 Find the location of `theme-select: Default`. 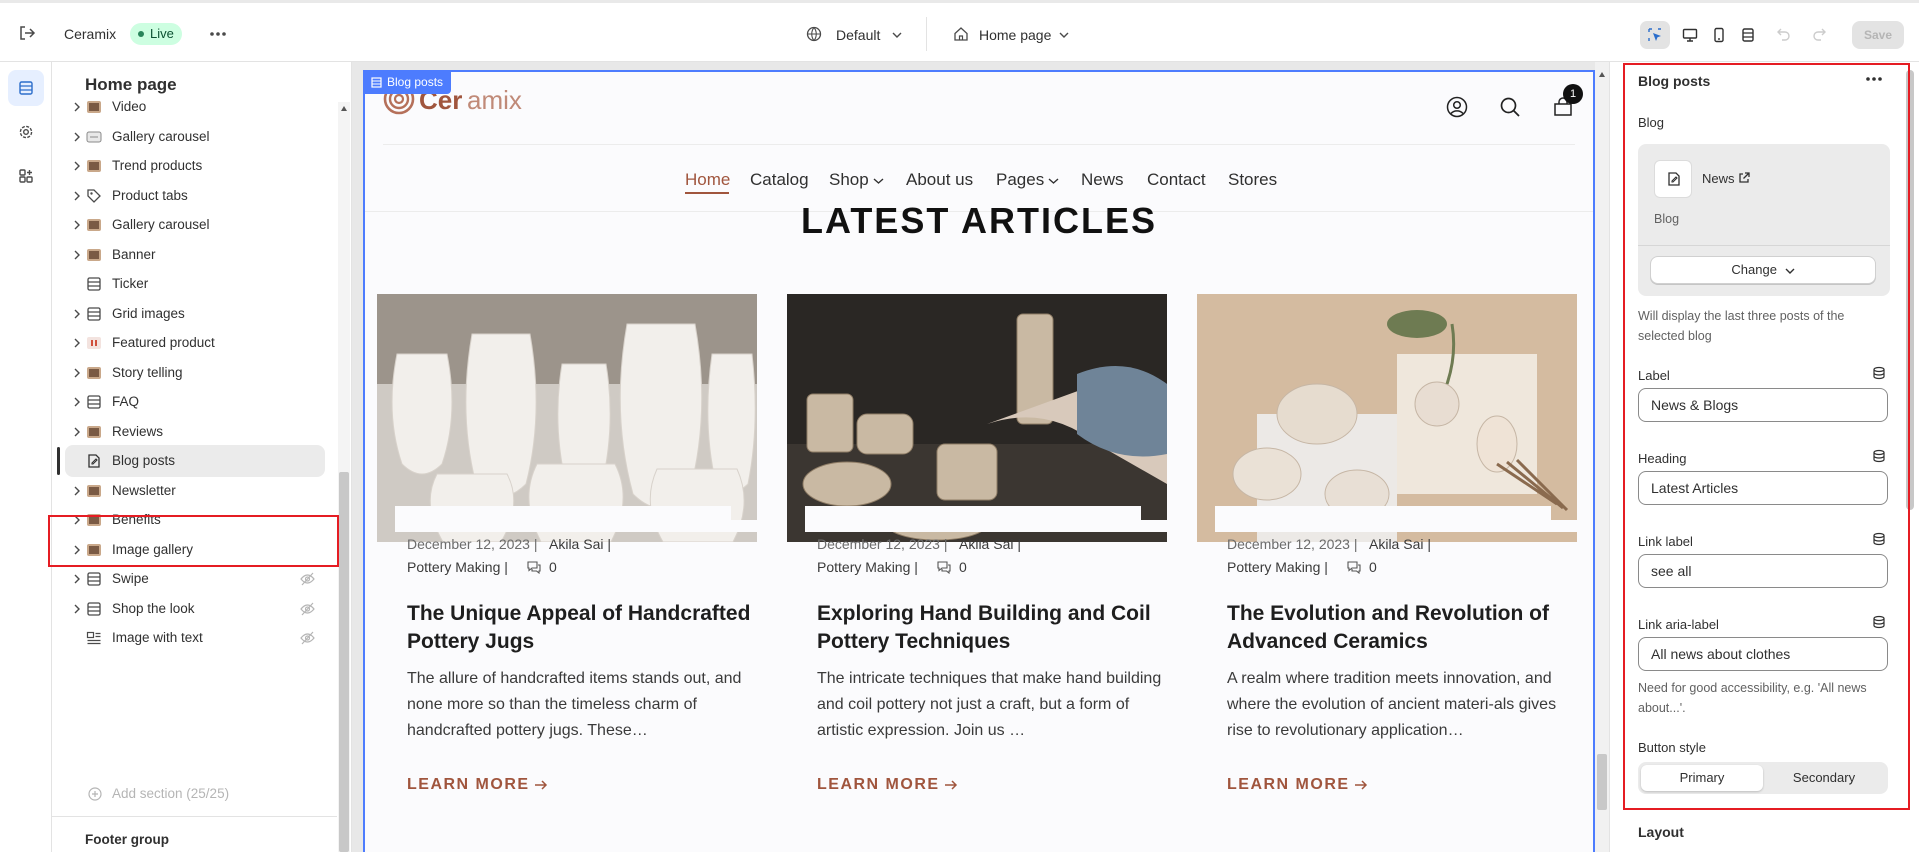

theme-select: Default is located at coordinates (858, 35).